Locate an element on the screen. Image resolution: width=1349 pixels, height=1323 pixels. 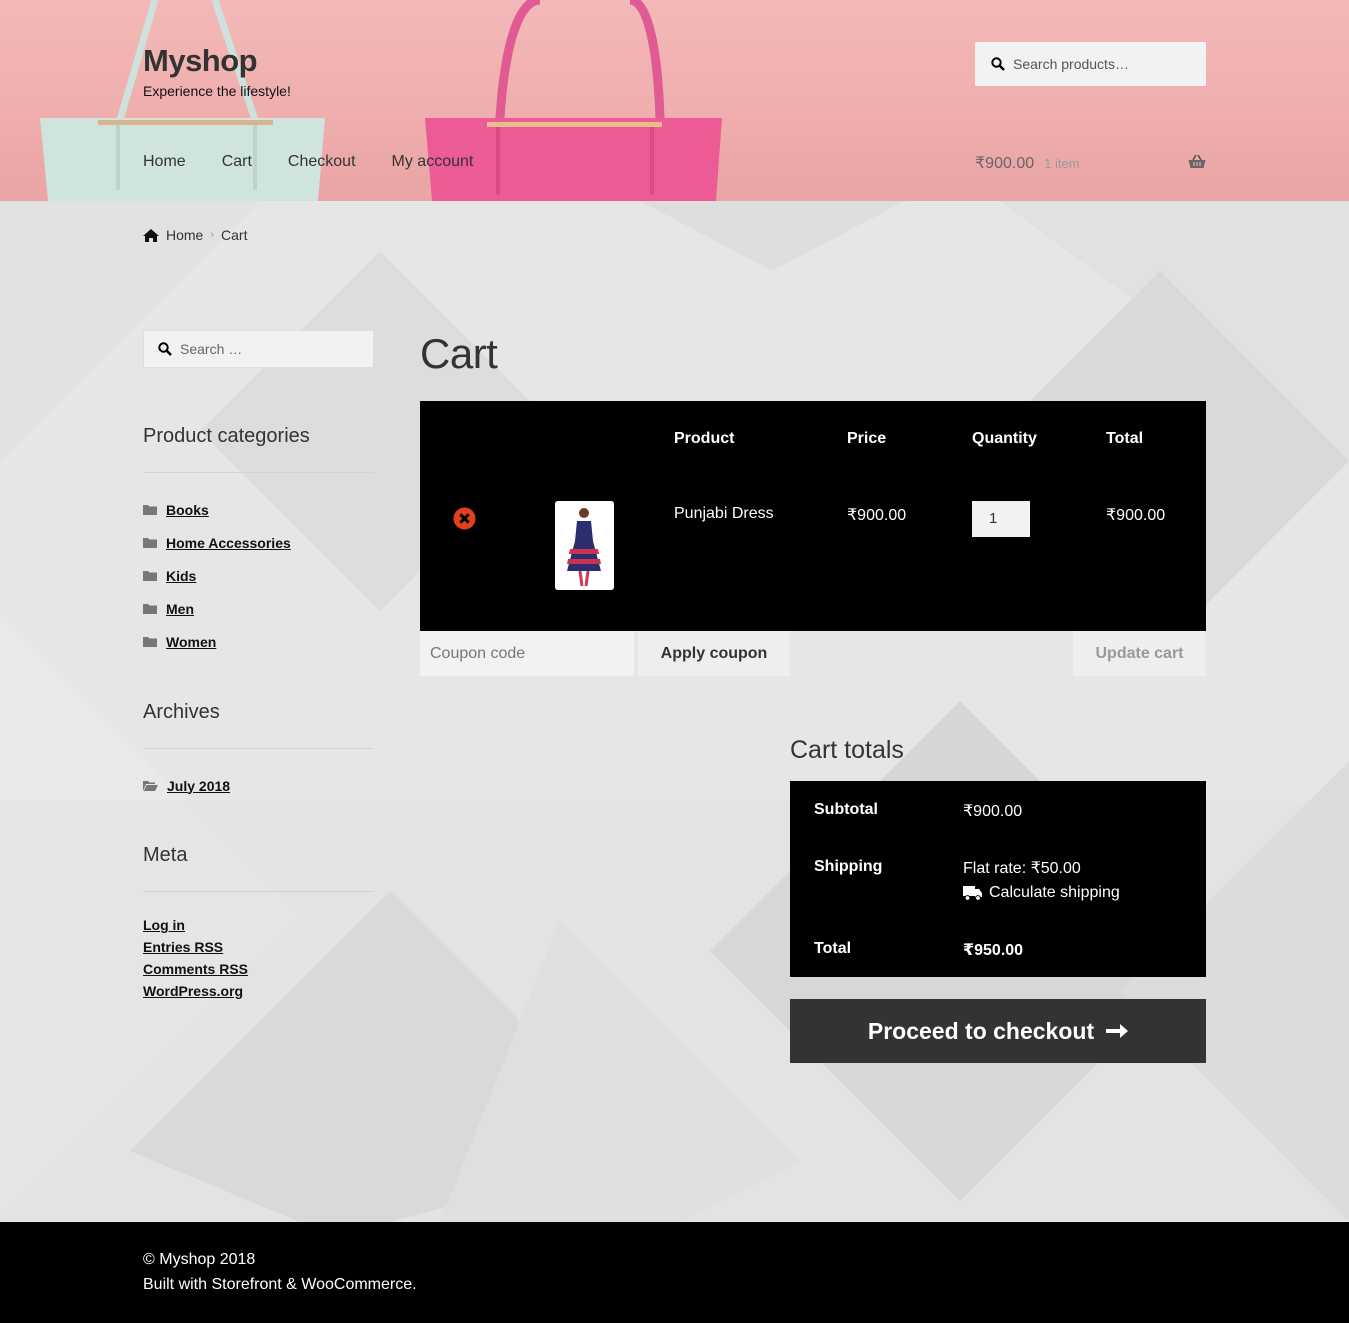
primary-navigation: Home Cart Checkout My account is located at coordinates (326, 162).